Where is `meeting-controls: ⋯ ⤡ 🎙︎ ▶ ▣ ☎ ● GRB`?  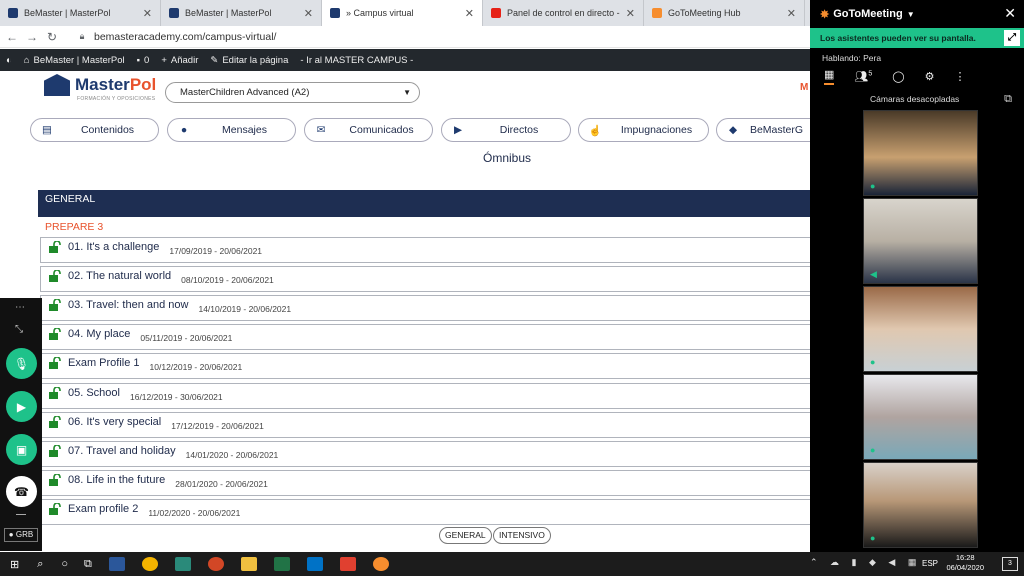
meeting-controls: ⋯ ⤡ 🎙︎ ▶ ▣ ☎ ● GRB is located at coordinates (21, 424).